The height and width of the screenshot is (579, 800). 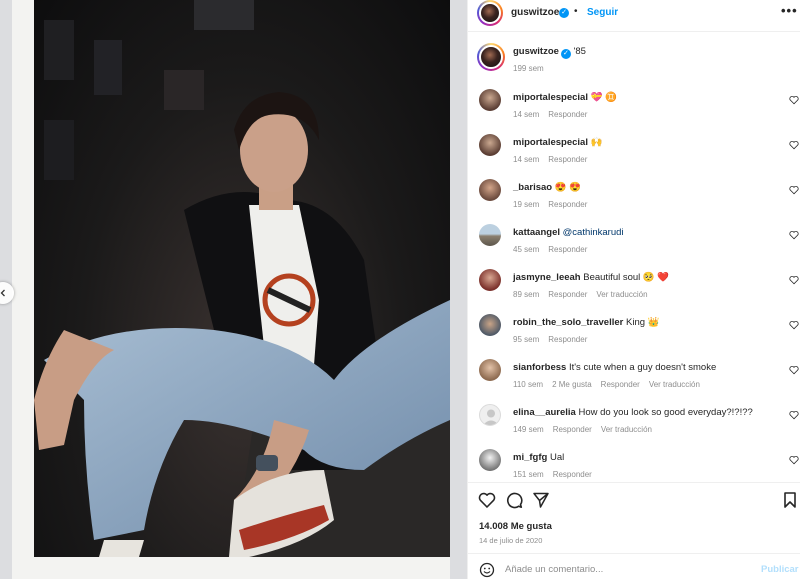 I want to click on comment-meta: 151 sem Responder, so click(x=557, y=474).